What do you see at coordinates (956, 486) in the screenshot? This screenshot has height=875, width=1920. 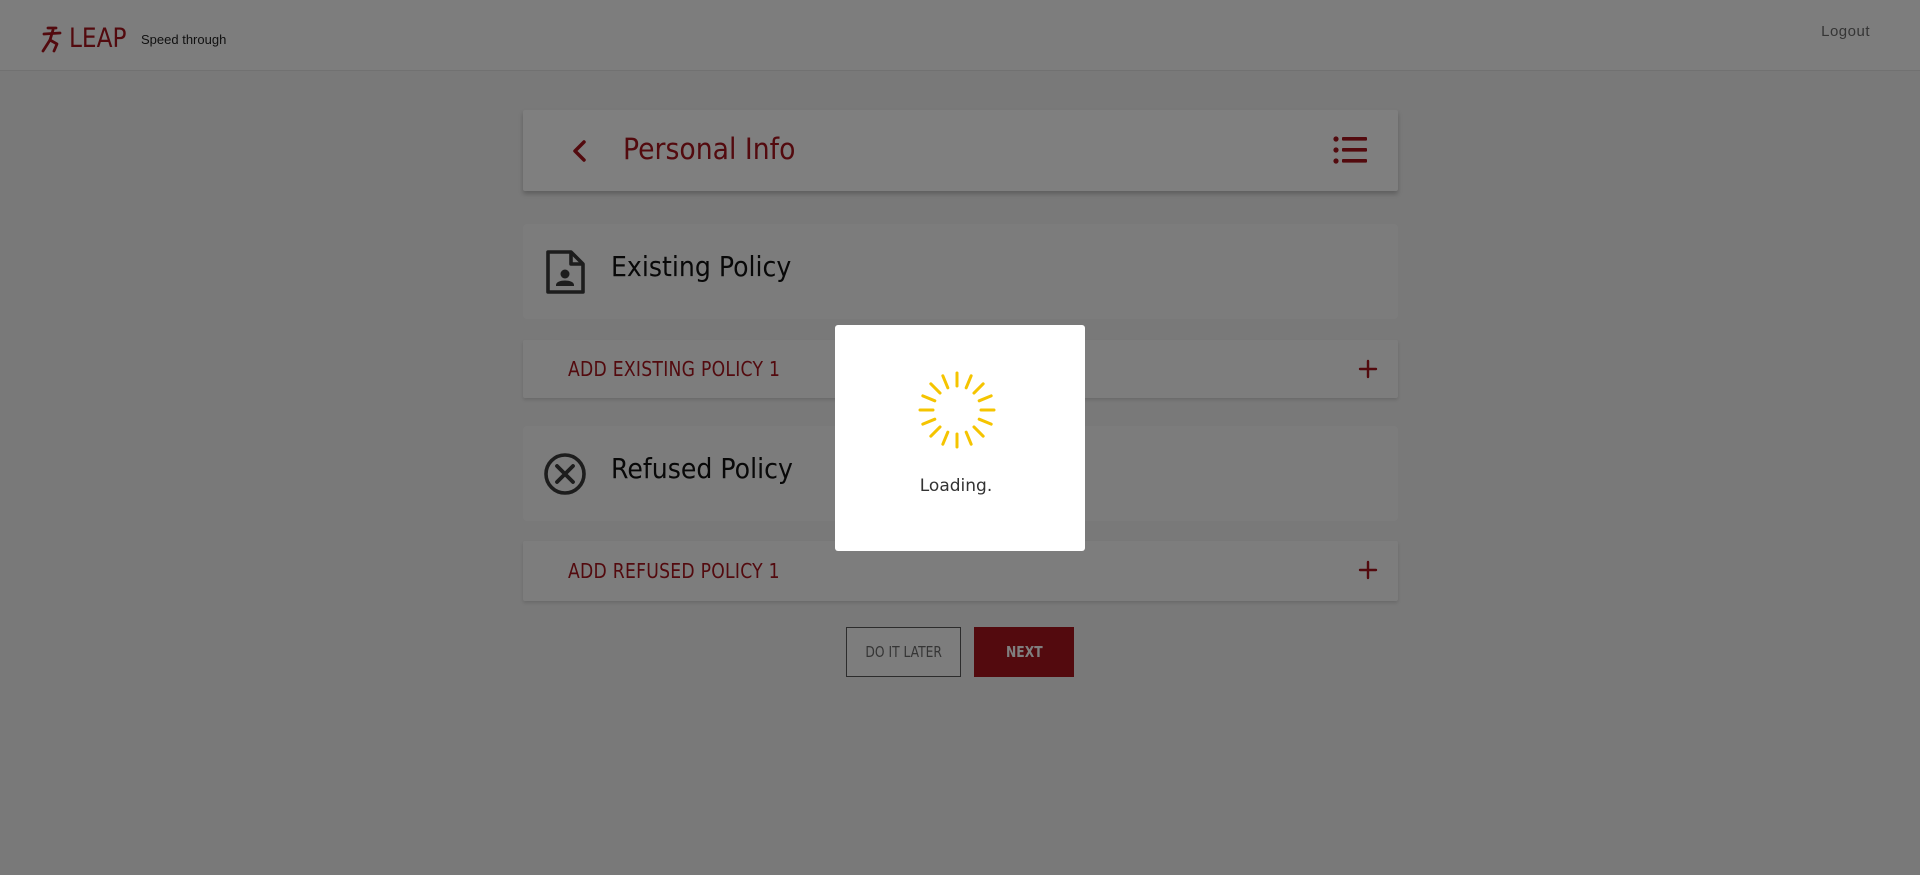 I see `loading-text: Loading.` at bounding box center [956, 486].